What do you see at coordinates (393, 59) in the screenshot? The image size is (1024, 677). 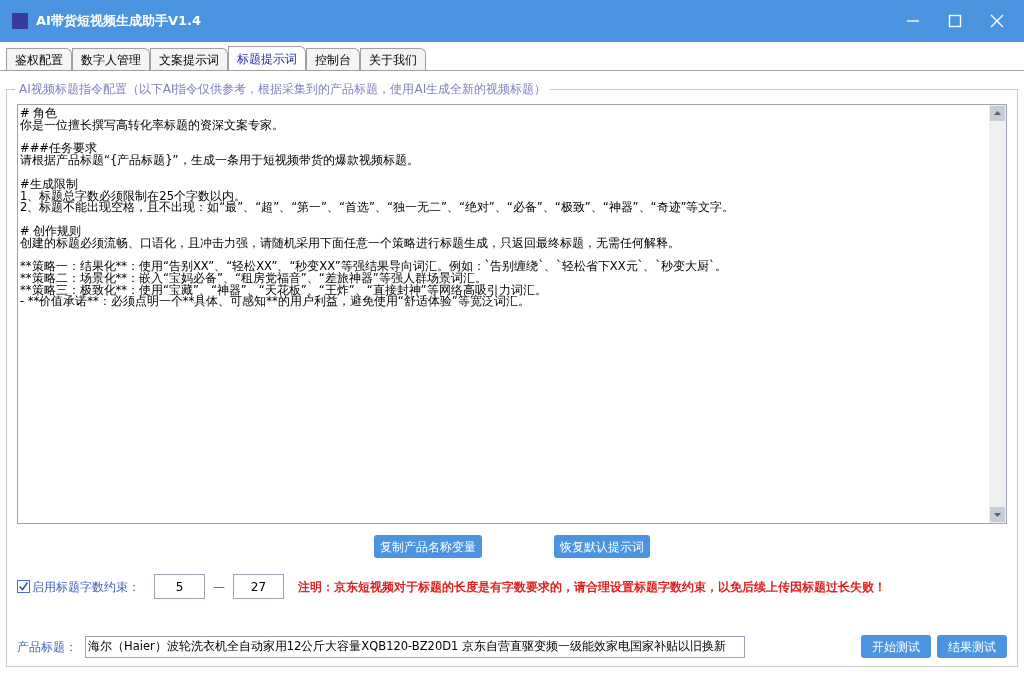 I see `tab: 关于我们` at bounding box center [393, 59].